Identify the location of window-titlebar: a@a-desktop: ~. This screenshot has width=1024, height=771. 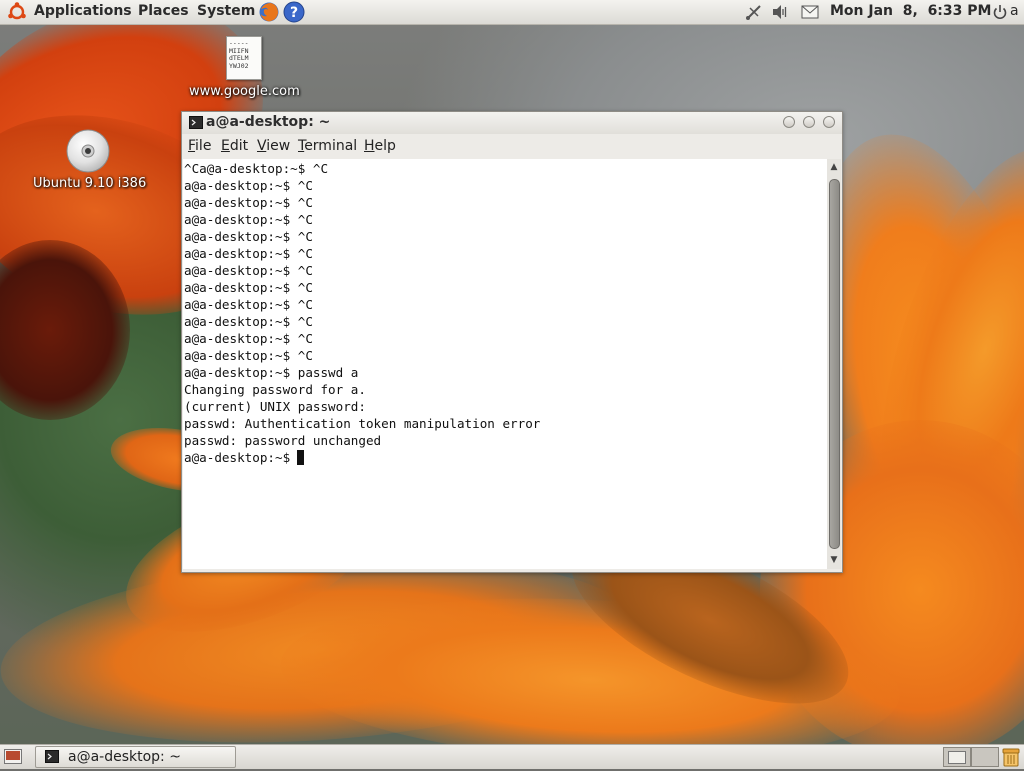
(512, 123).